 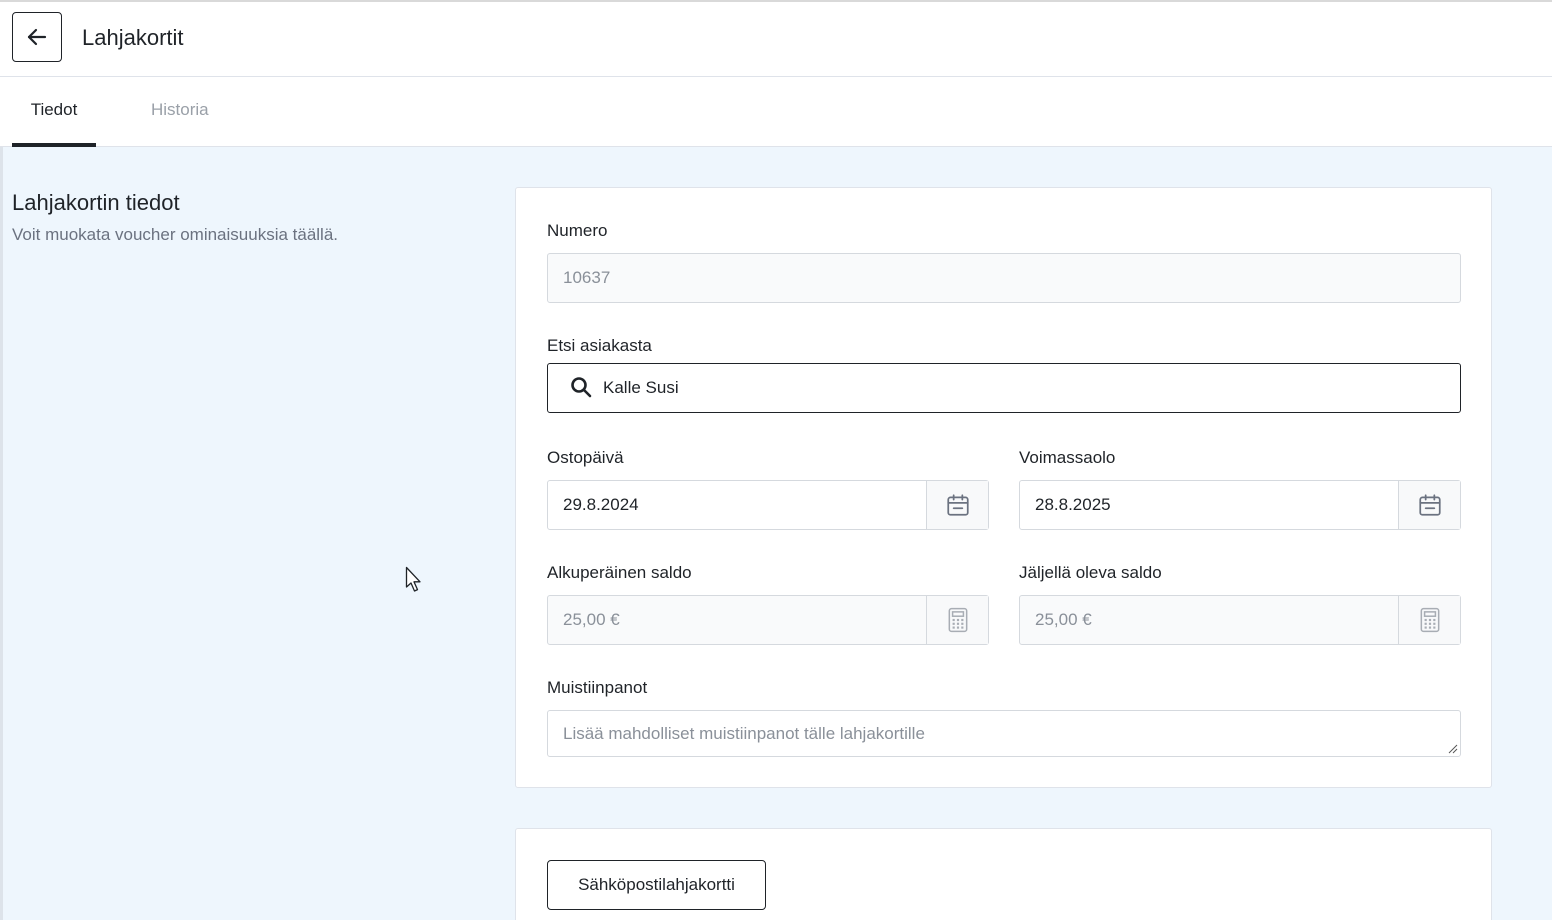 What do you see at coordinates (1004, 388) in the screenshot?
I see `customer-search-input: Kalle Susi` at bounding box center [1004, 388].